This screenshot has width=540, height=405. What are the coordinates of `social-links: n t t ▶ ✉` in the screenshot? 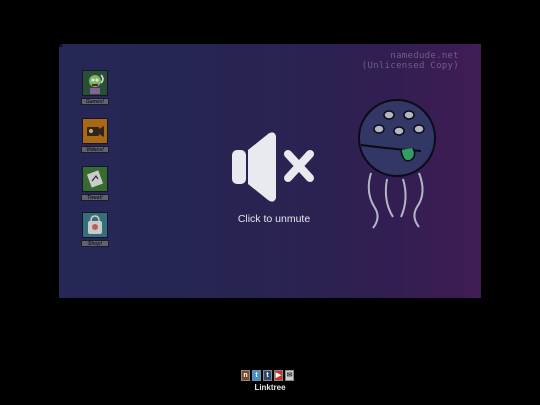 It's located at (267, 375).